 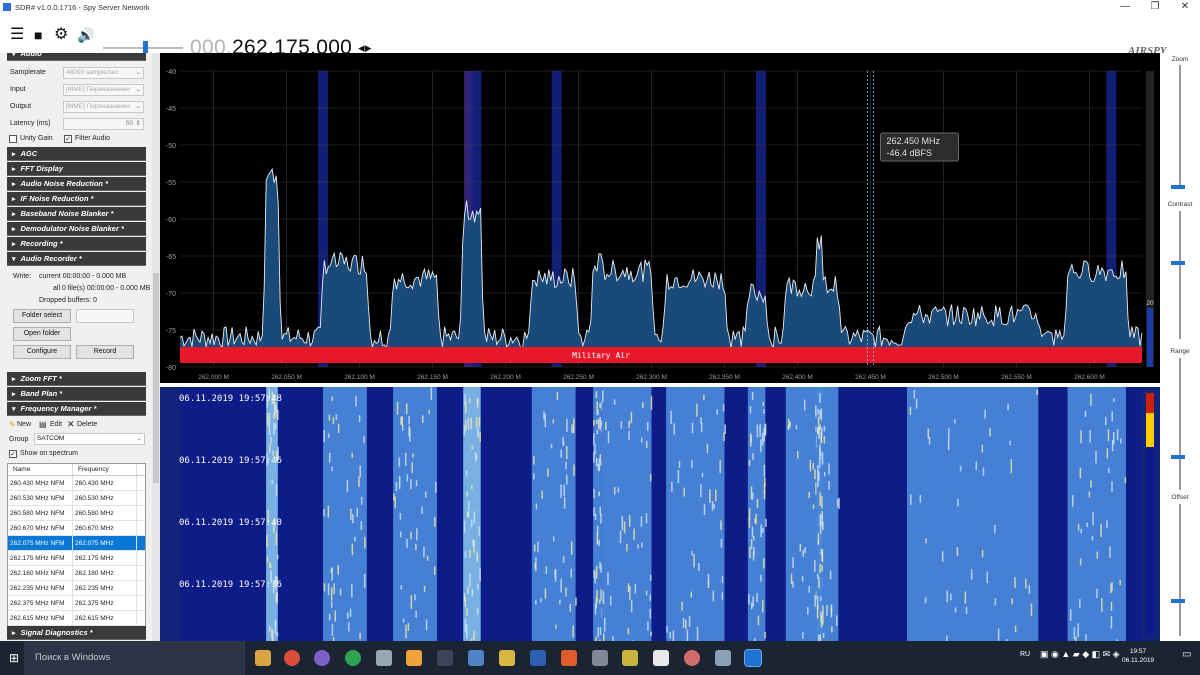 I want to click on gear-icon: ⚙, so click(x=61, y=35).